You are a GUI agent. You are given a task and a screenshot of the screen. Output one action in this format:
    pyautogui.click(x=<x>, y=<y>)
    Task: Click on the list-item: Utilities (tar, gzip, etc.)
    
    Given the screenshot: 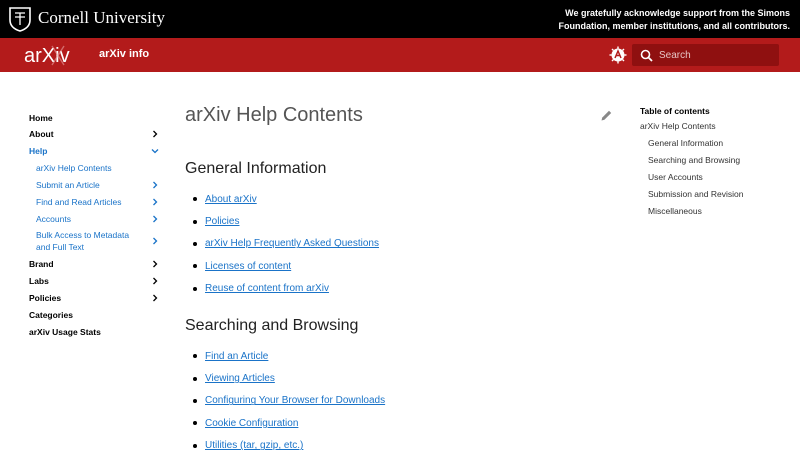 What is the action you would take?
    pyautogui.click(x=289, y=442)
    